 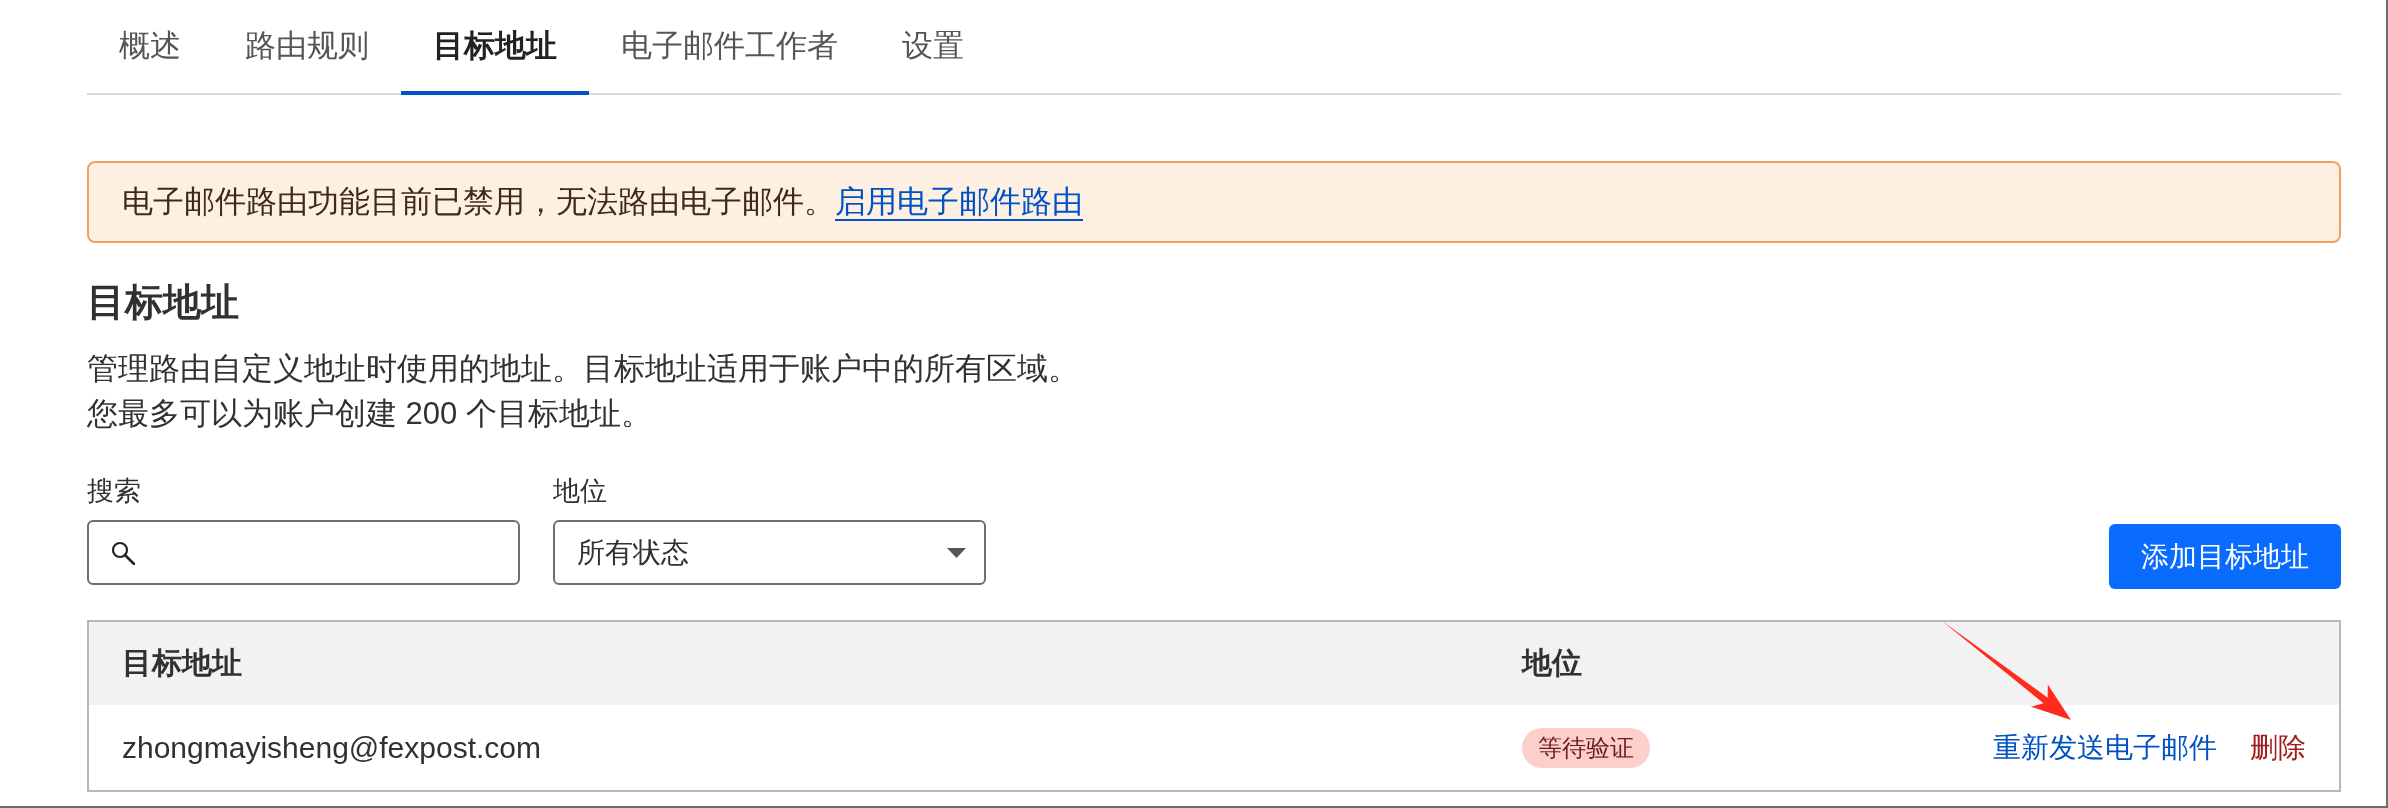 I want to click on table-cell: zhongmayisheng@fexpost.com, so click(x=331, y=747).